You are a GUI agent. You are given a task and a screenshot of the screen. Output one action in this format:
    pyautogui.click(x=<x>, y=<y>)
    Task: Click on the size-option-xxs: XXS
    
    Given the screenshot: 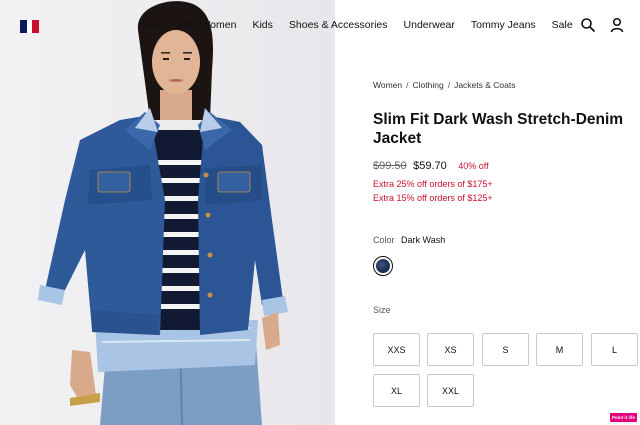 What is the action you would take?
    pyautogui.click(x=396, y=349)
    